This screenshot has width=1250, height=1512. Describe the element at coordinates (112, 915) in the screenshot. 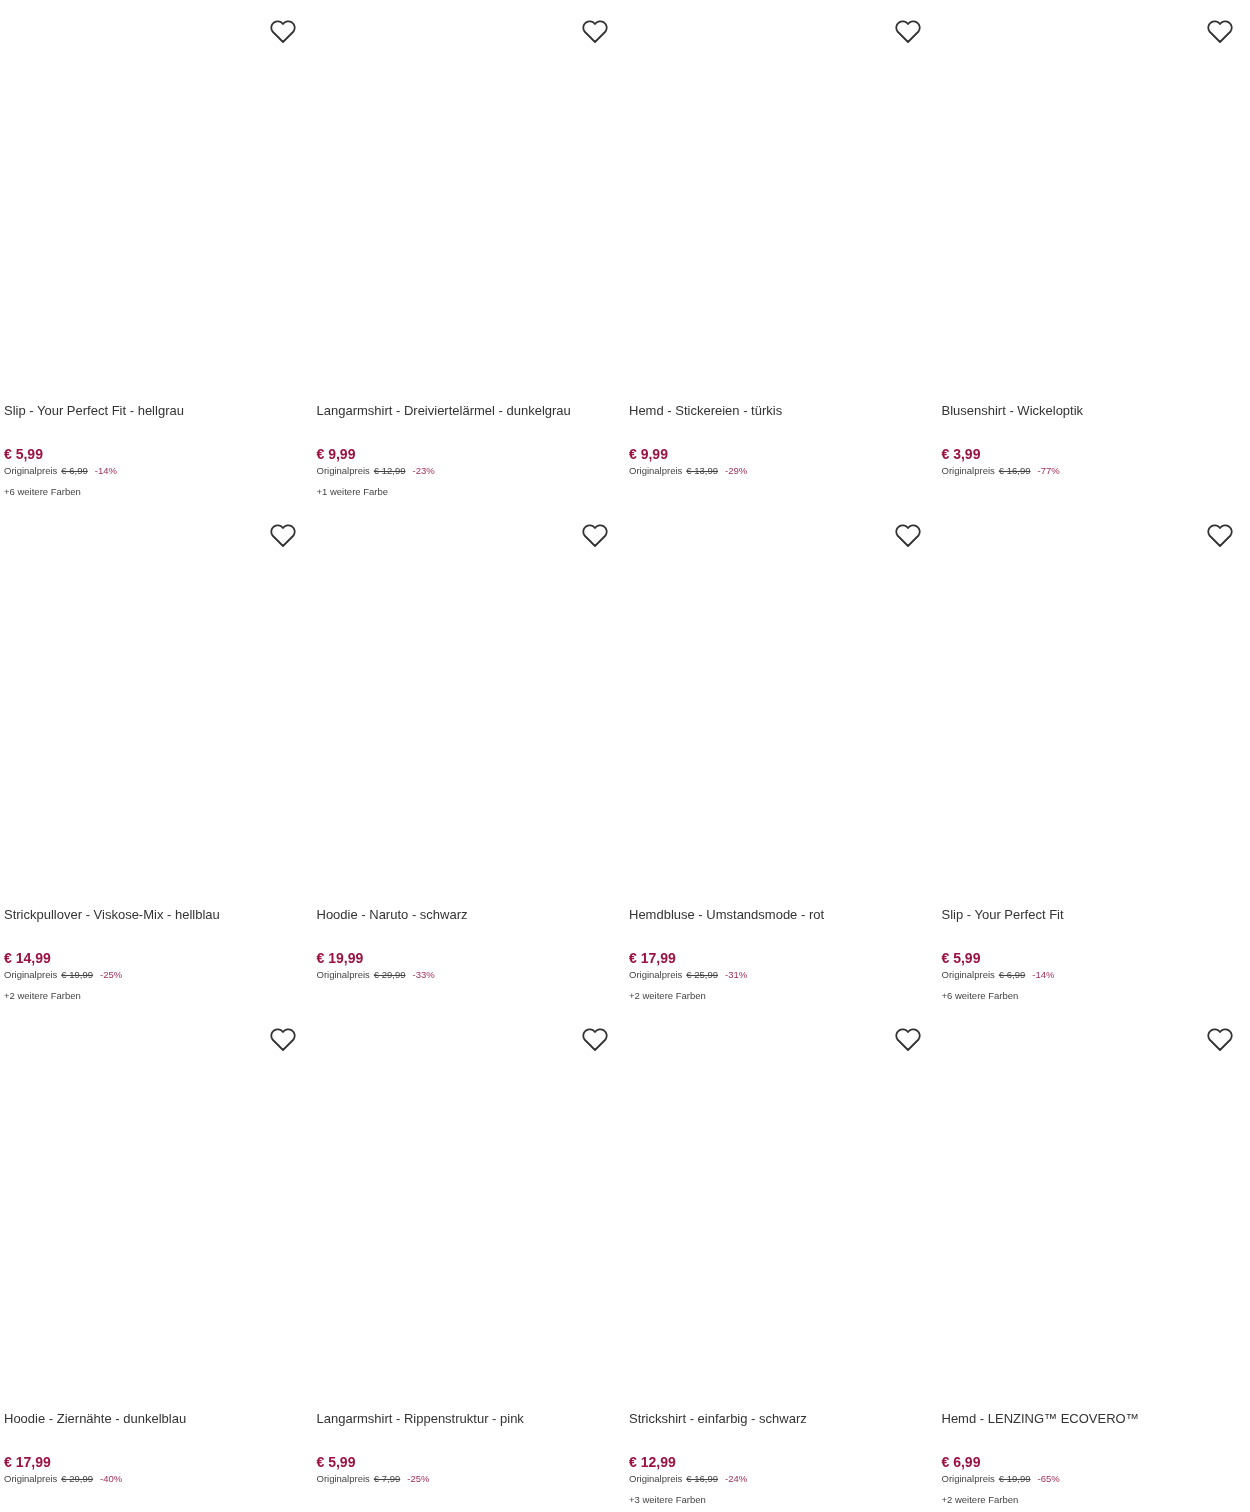

I see `product-title: Strickpullover - Viskose-Mix - hellblau` at that location.